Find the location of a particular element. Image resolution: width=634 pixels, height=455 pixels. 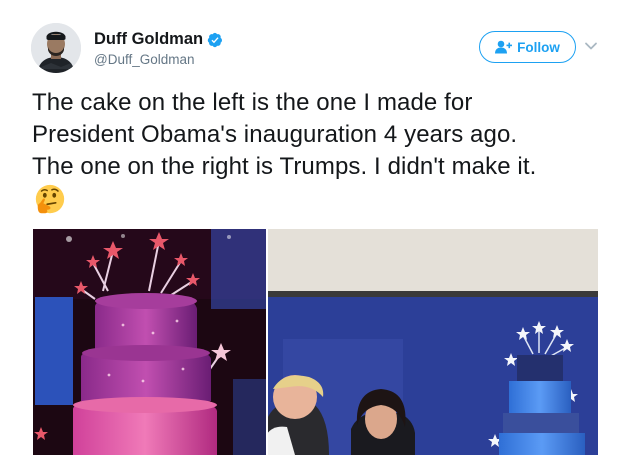

author-handle: @Duff_Goldman is located at coordinates (144, 59).